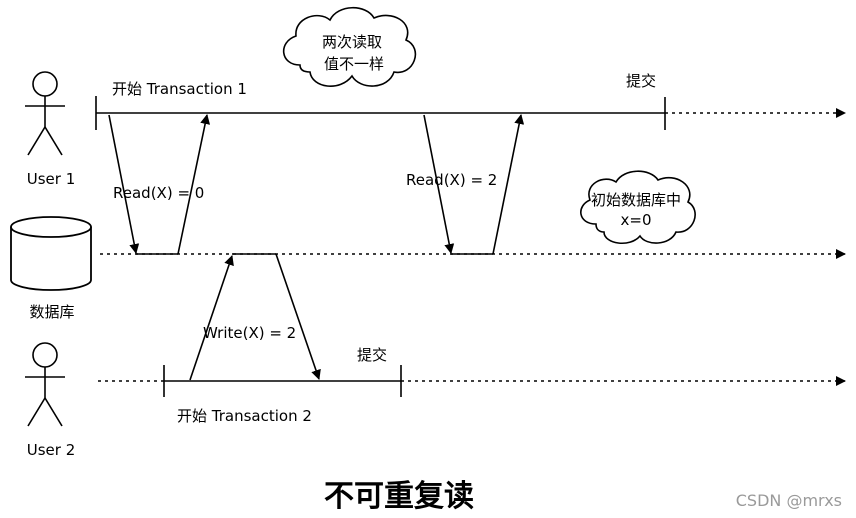 Image resolution: width=856 pixels, height=518 pixels. What do you see at coordinates (255, 317) in the screenshot?
I see `write-arrows` at bounding box center [255, 317].